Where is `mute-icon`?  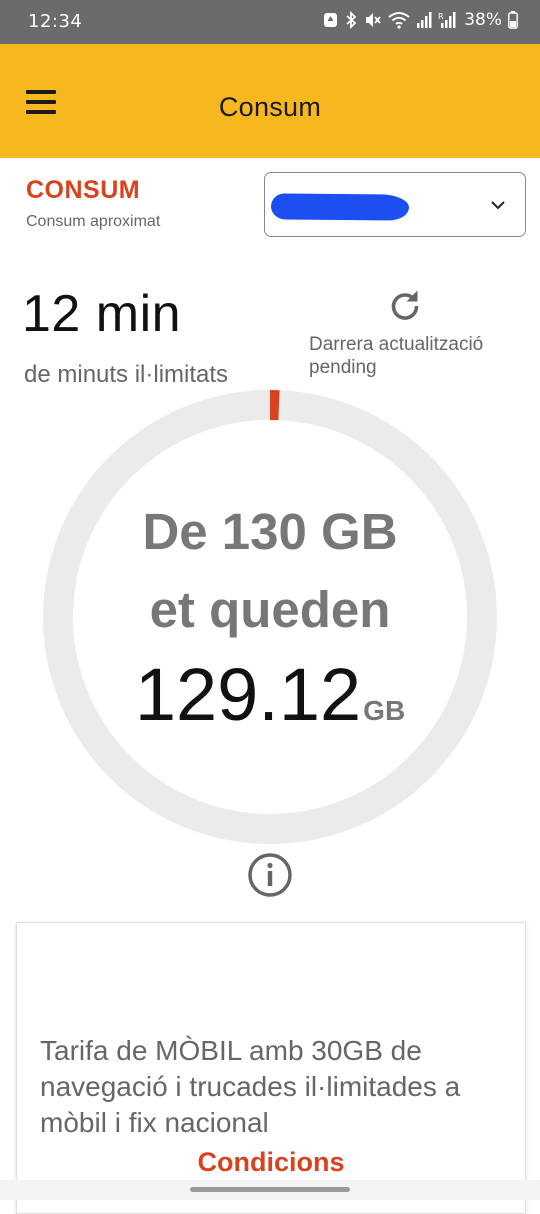 mute-icon is located at coordinates (373, 20).